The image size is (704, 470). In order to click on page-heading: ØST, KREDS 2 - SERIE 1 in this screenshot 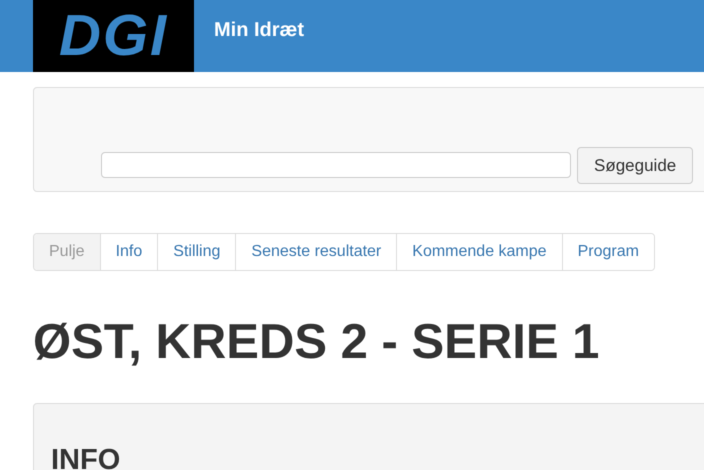, I will do `click(316, 342)`.